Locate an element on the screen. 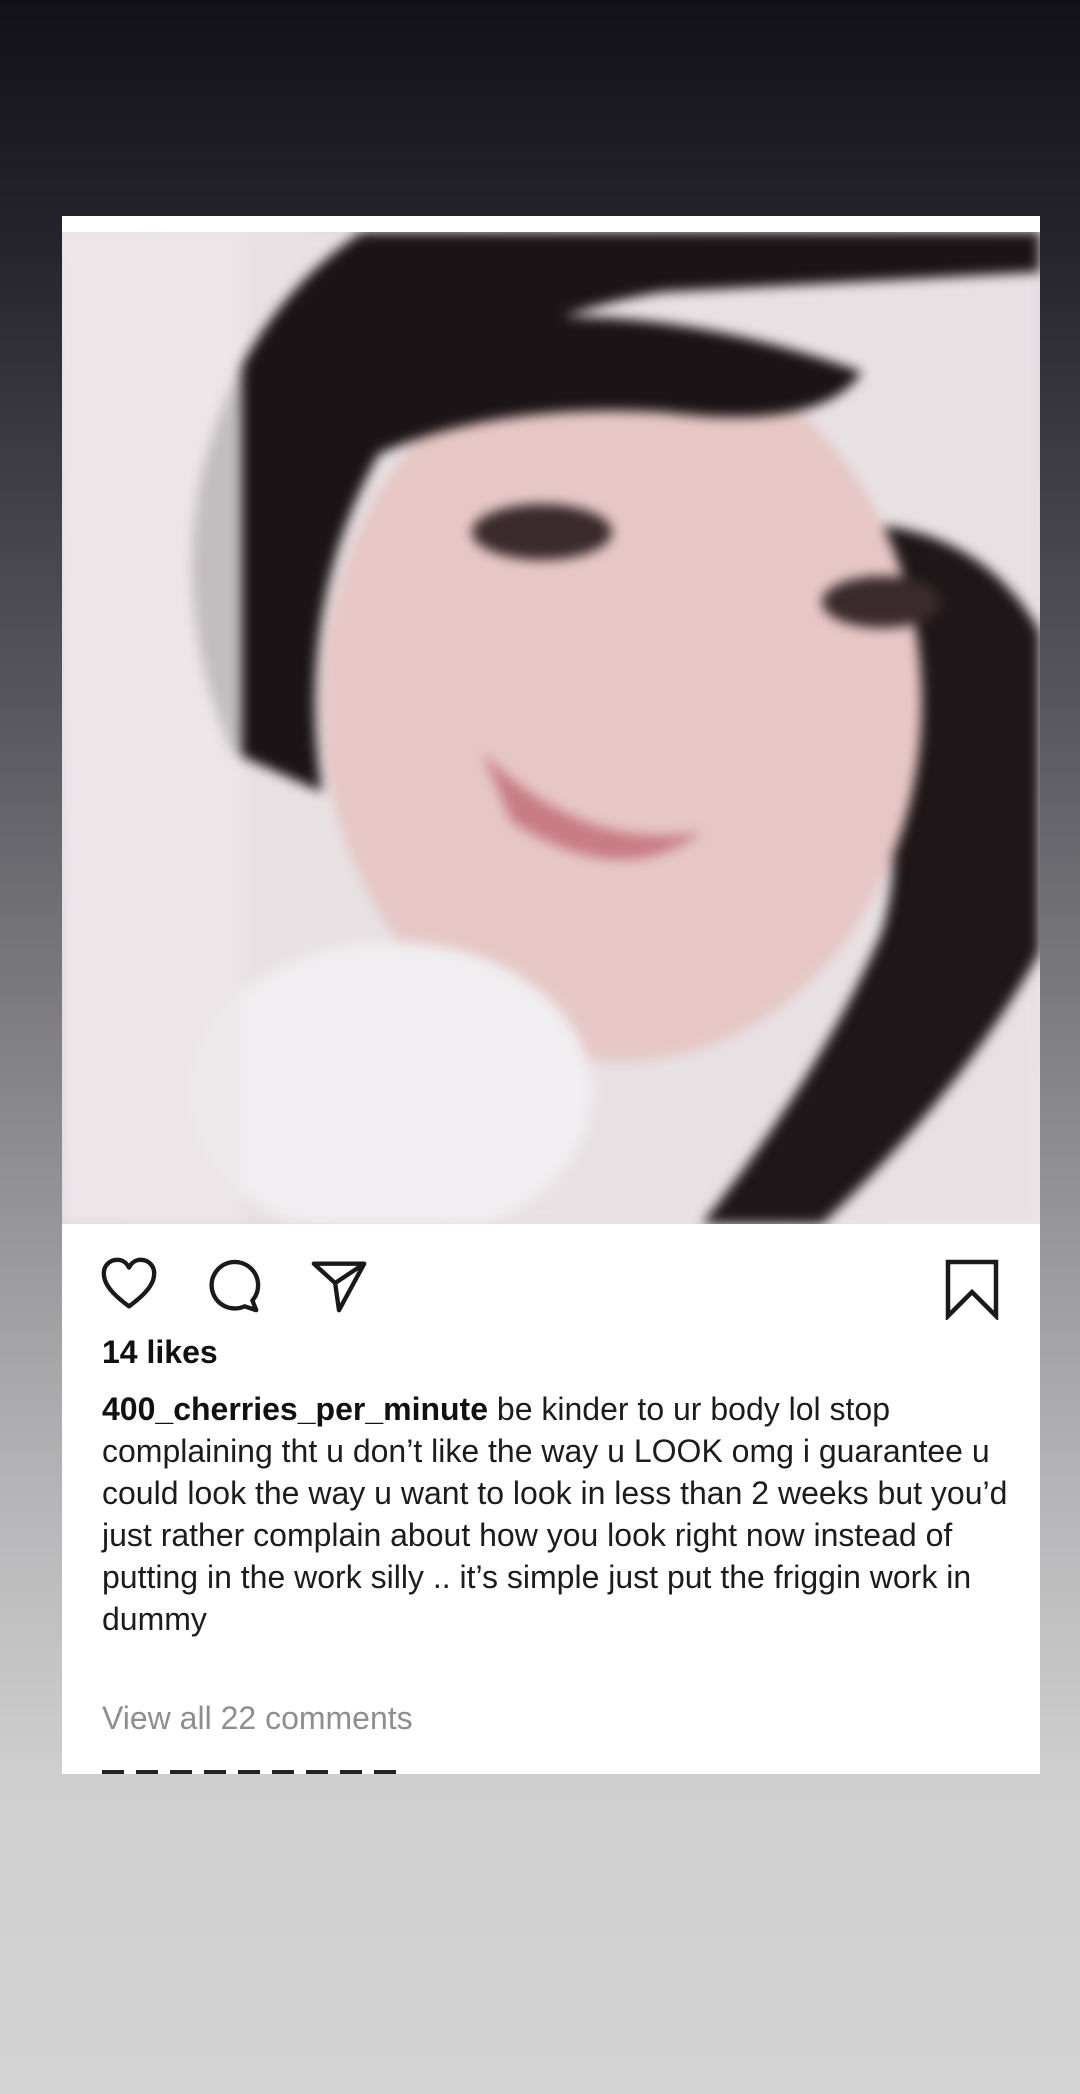  caption-username: 400_cherries_per_minute is located at coordinates (295, 1409).